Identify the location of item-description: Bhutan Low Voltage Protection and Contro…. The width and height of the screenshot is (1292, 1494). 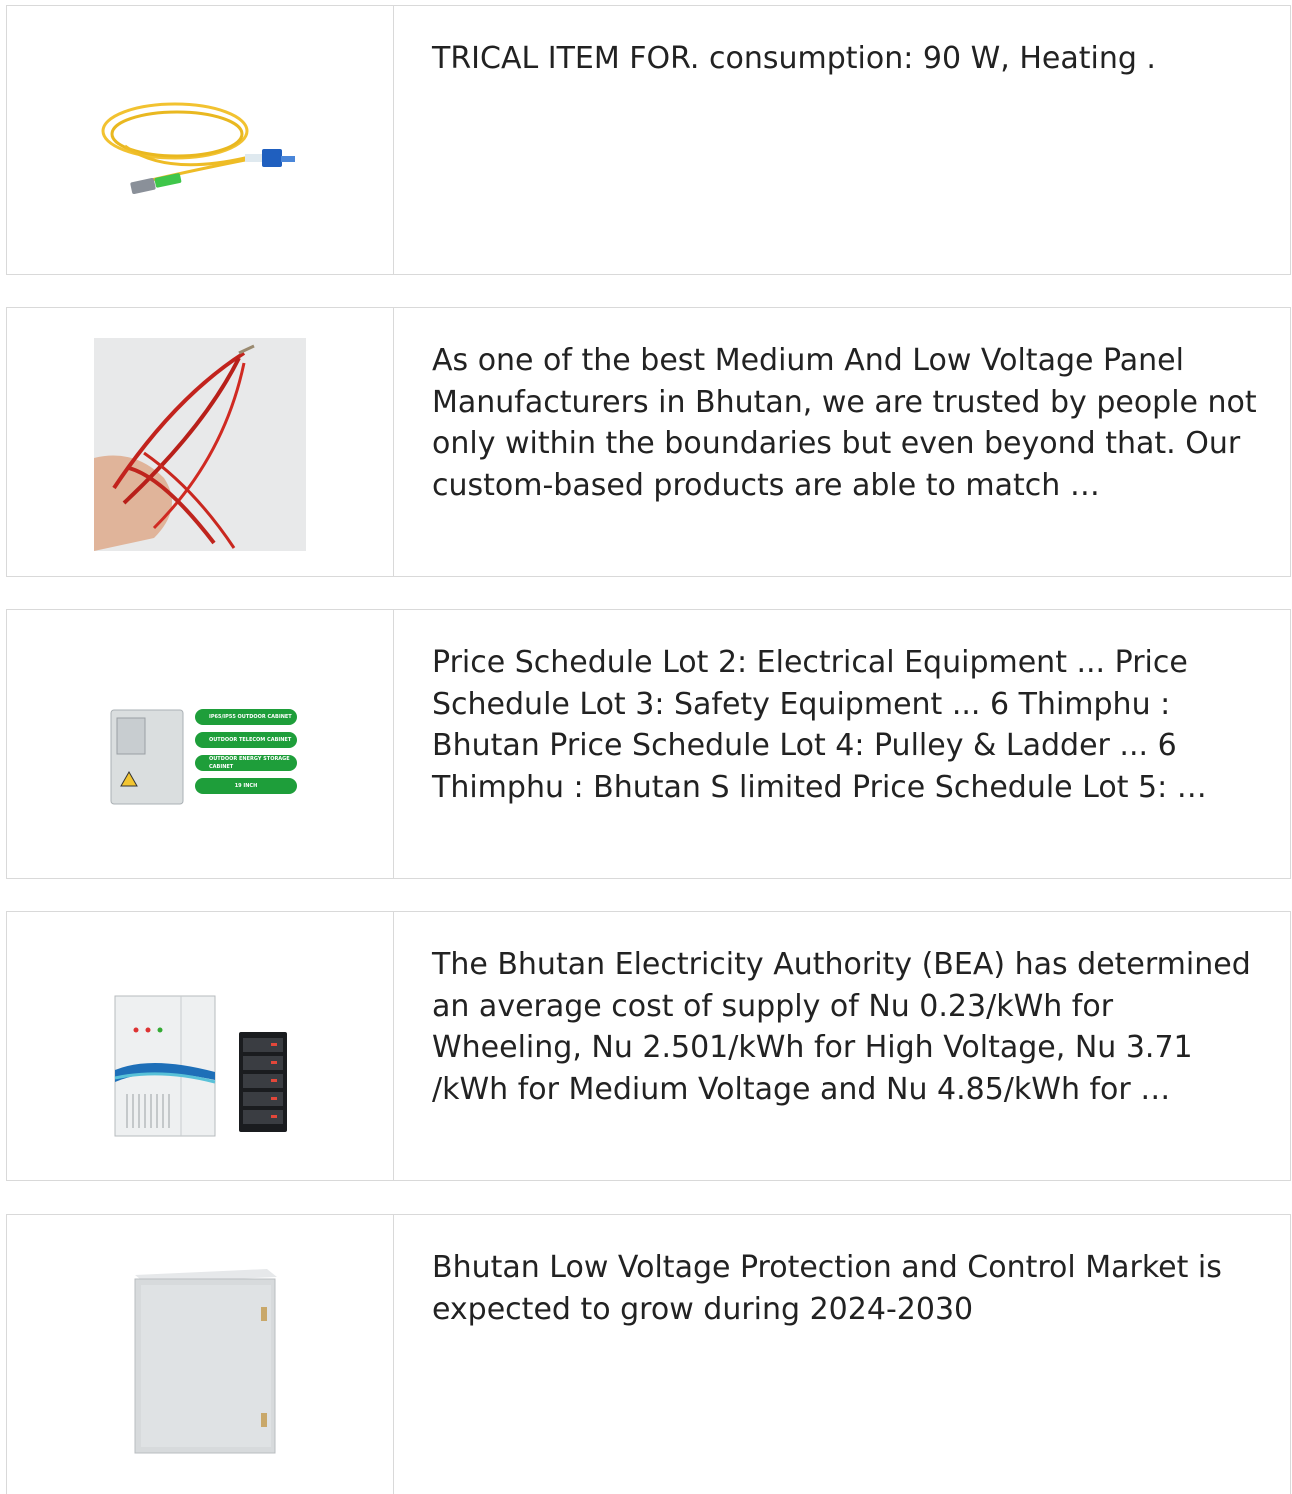
(827, 1288).